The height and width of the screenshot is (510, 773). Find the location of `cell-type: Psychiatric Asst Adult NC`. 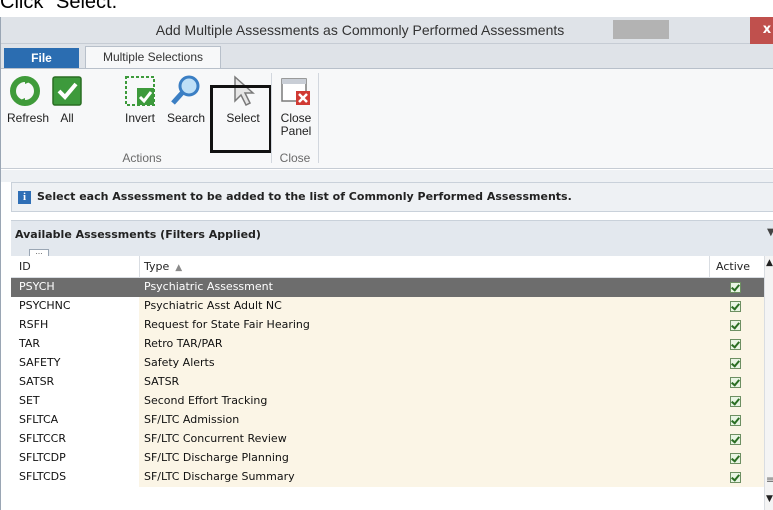

cell-type: Psychiatric Asst Adult NC is located at coordinates (424, 306).